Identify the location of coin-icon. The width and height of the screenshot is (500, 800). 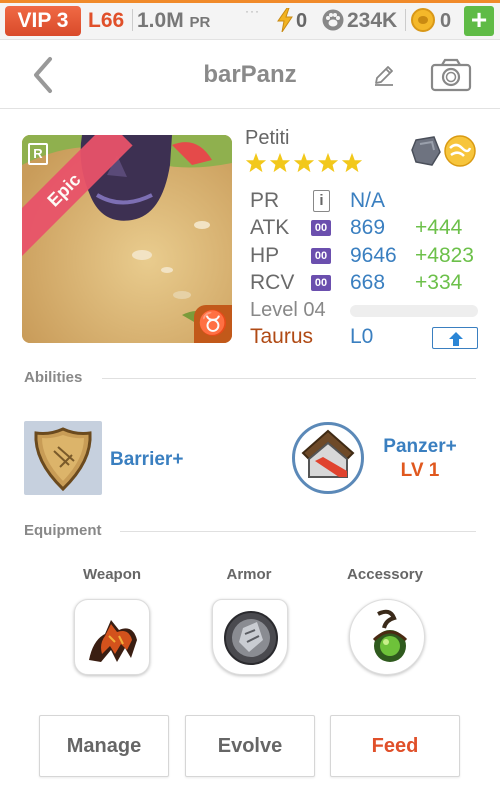
(423, 20).